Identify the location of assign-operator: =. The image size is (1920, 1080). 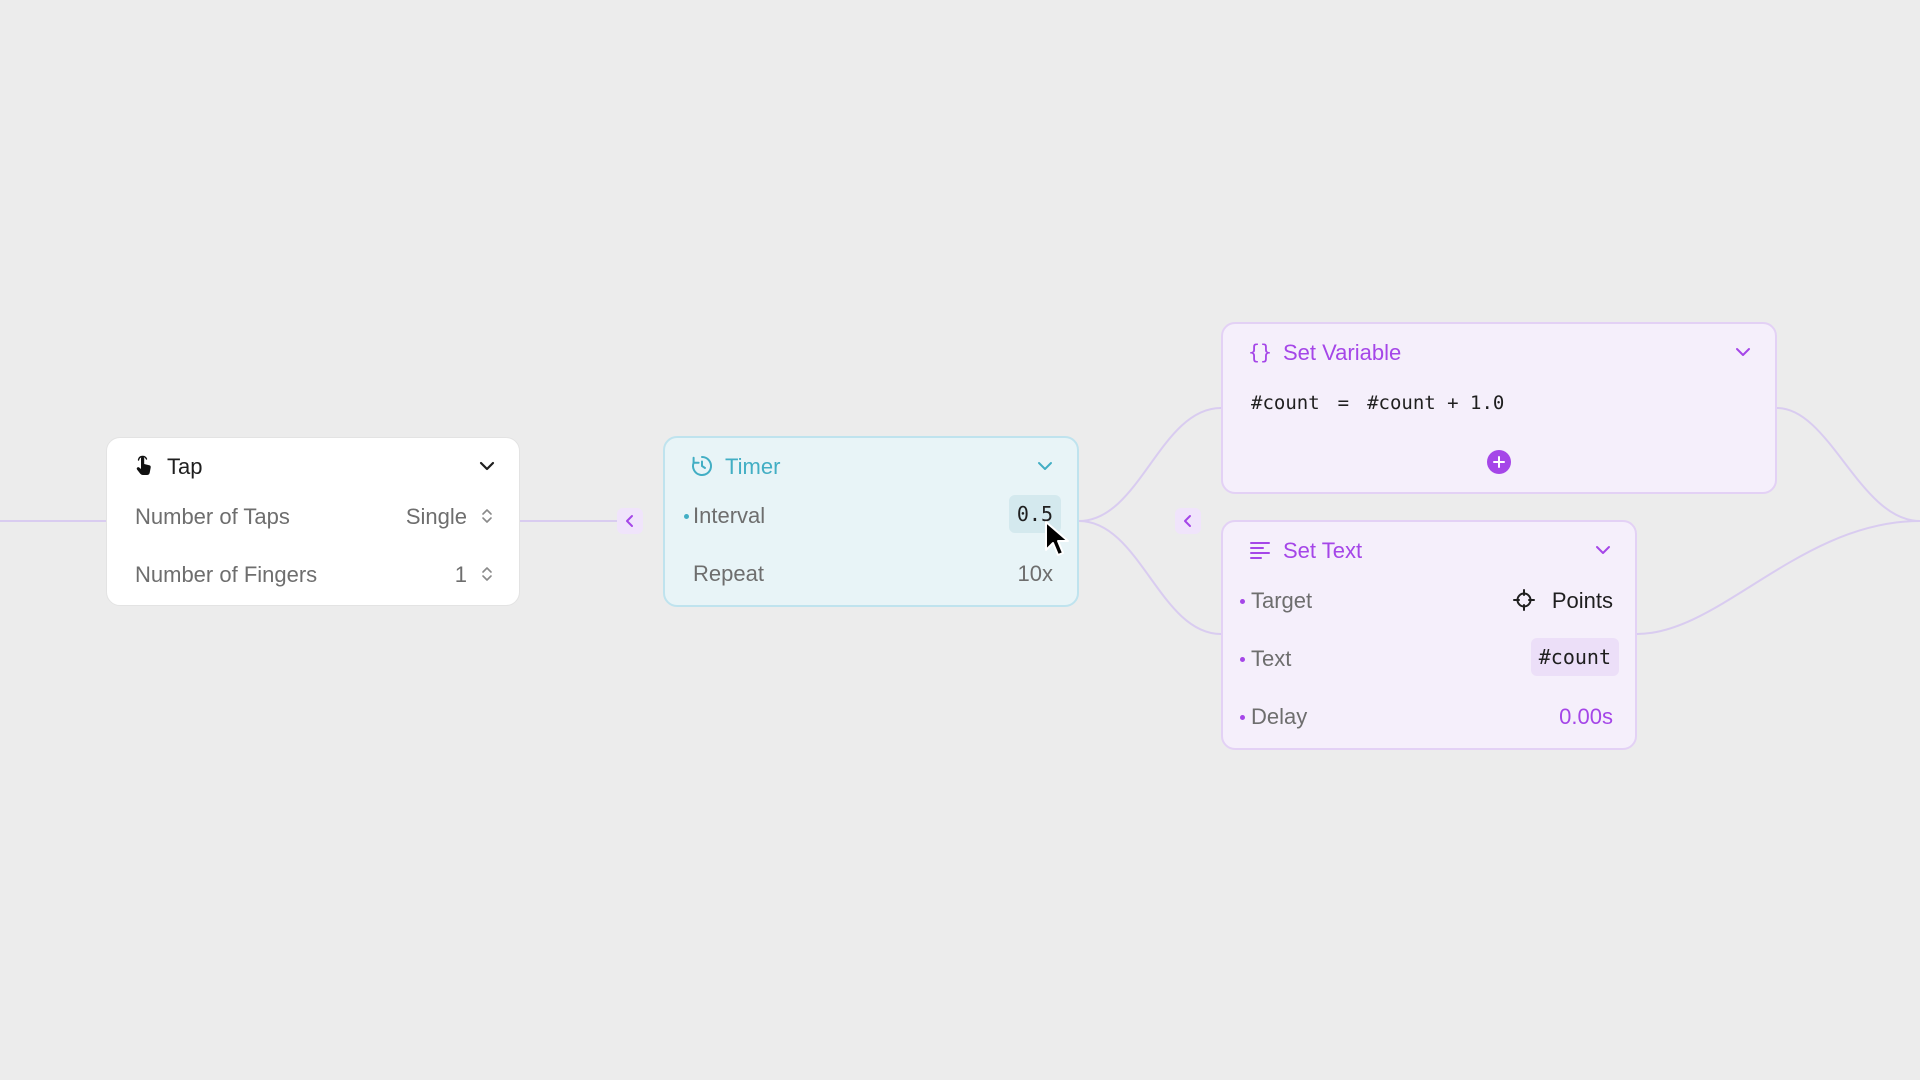
(1343, 403).